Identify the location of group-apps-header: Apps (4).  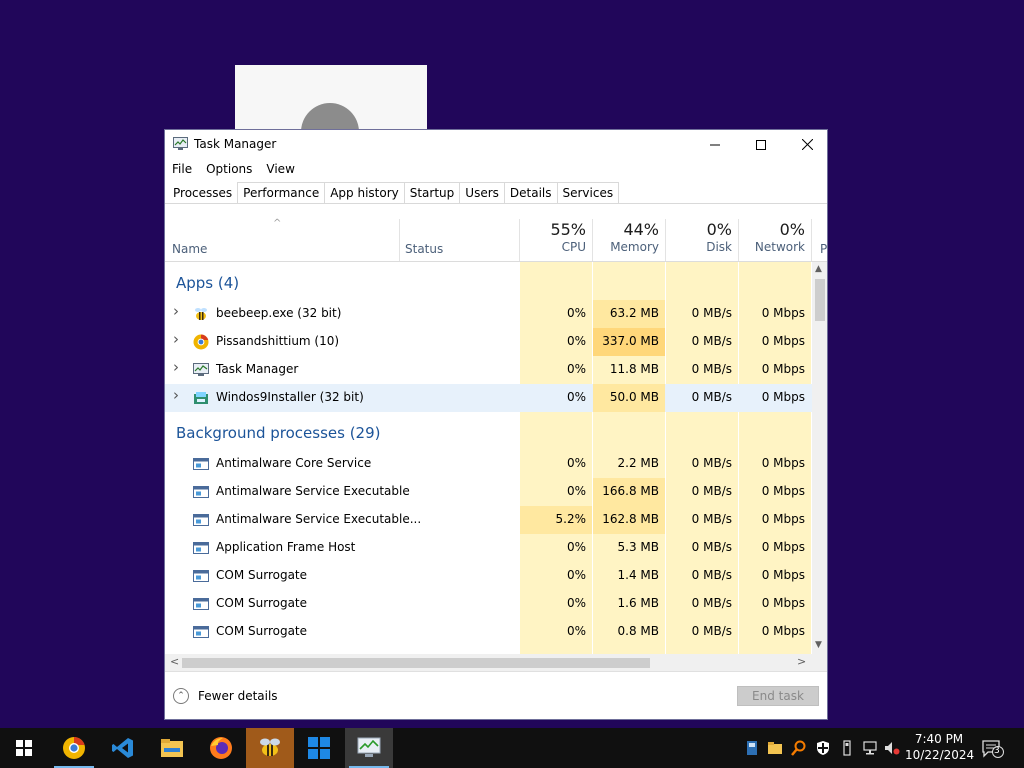
(207, 283).